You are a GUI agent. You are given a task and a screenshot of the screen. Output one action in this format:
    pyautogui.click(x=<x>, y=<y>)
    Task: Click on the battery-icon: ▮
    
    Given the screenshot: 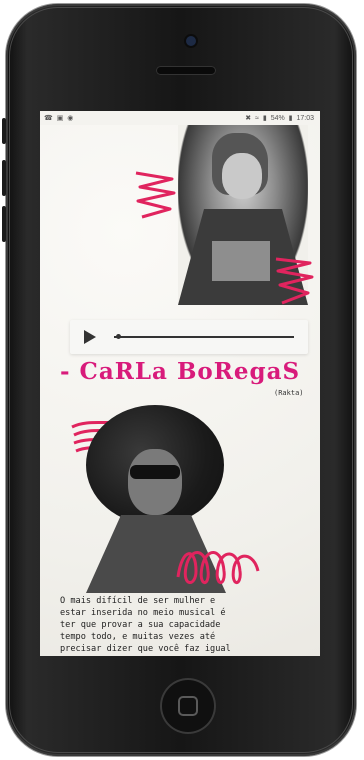 What is the action you would take?
    pyautogui.click(x=290, y=118)
    